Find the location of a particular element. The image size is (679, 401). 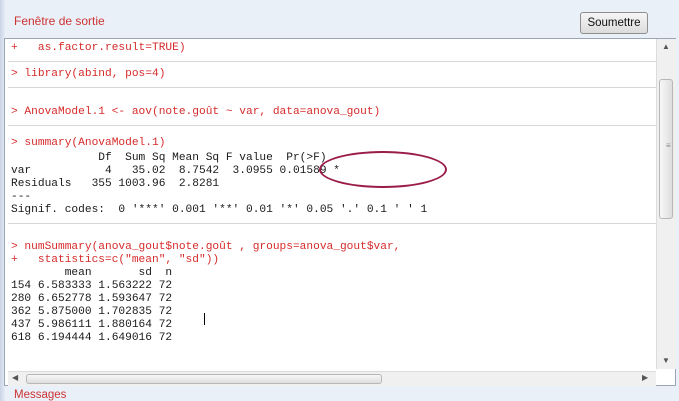

console-line: + statistics=c("mean", "sd")) is located at coordinates (115, 260).